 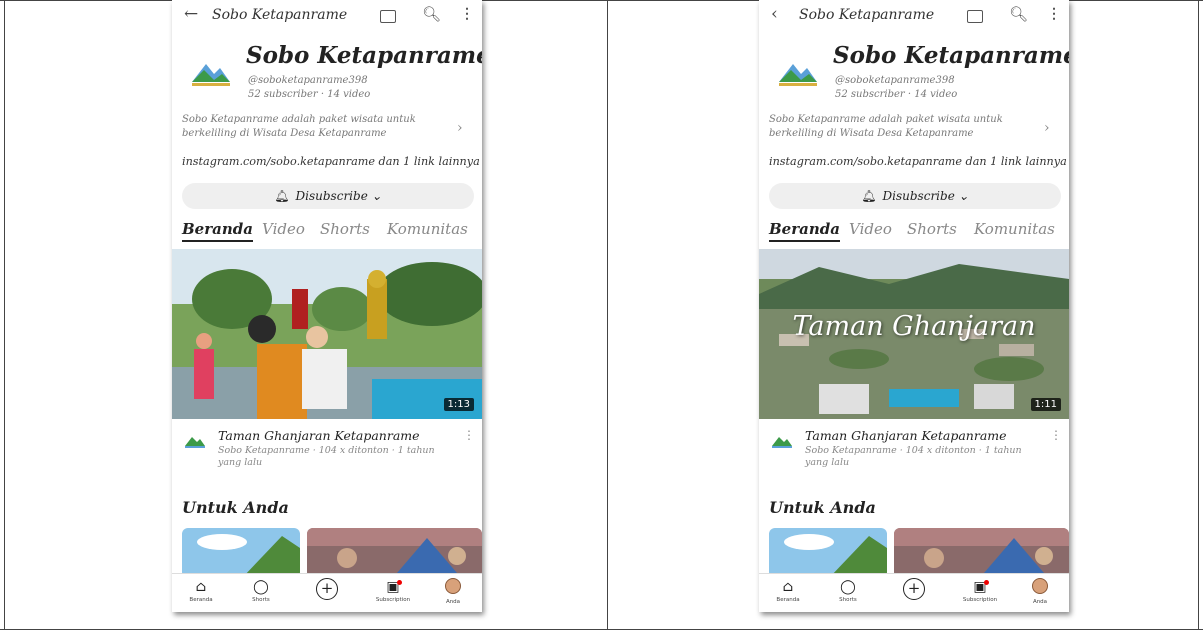 I want to click on video-duration: 1:11, so click(x=1045, y=404).